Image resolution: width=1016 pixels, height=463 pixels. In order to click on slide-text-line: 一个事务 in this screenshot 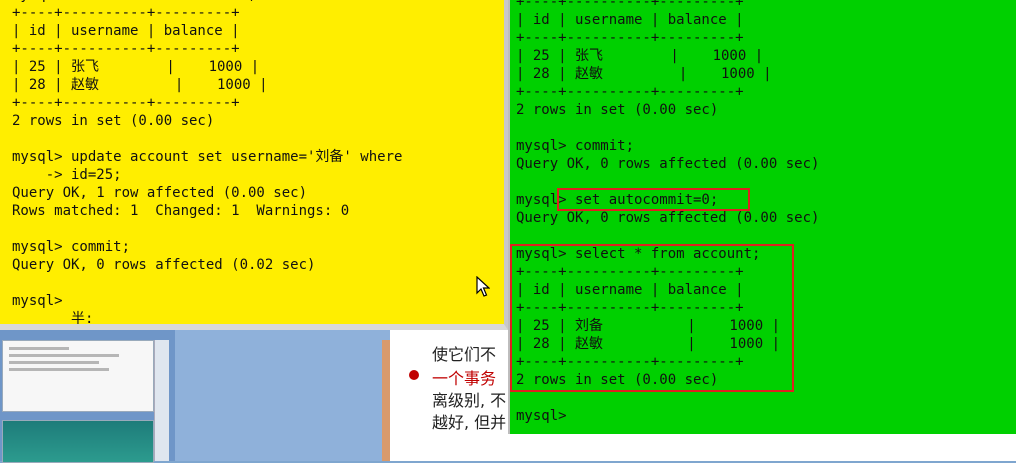, I will do `click(464, 378)`.